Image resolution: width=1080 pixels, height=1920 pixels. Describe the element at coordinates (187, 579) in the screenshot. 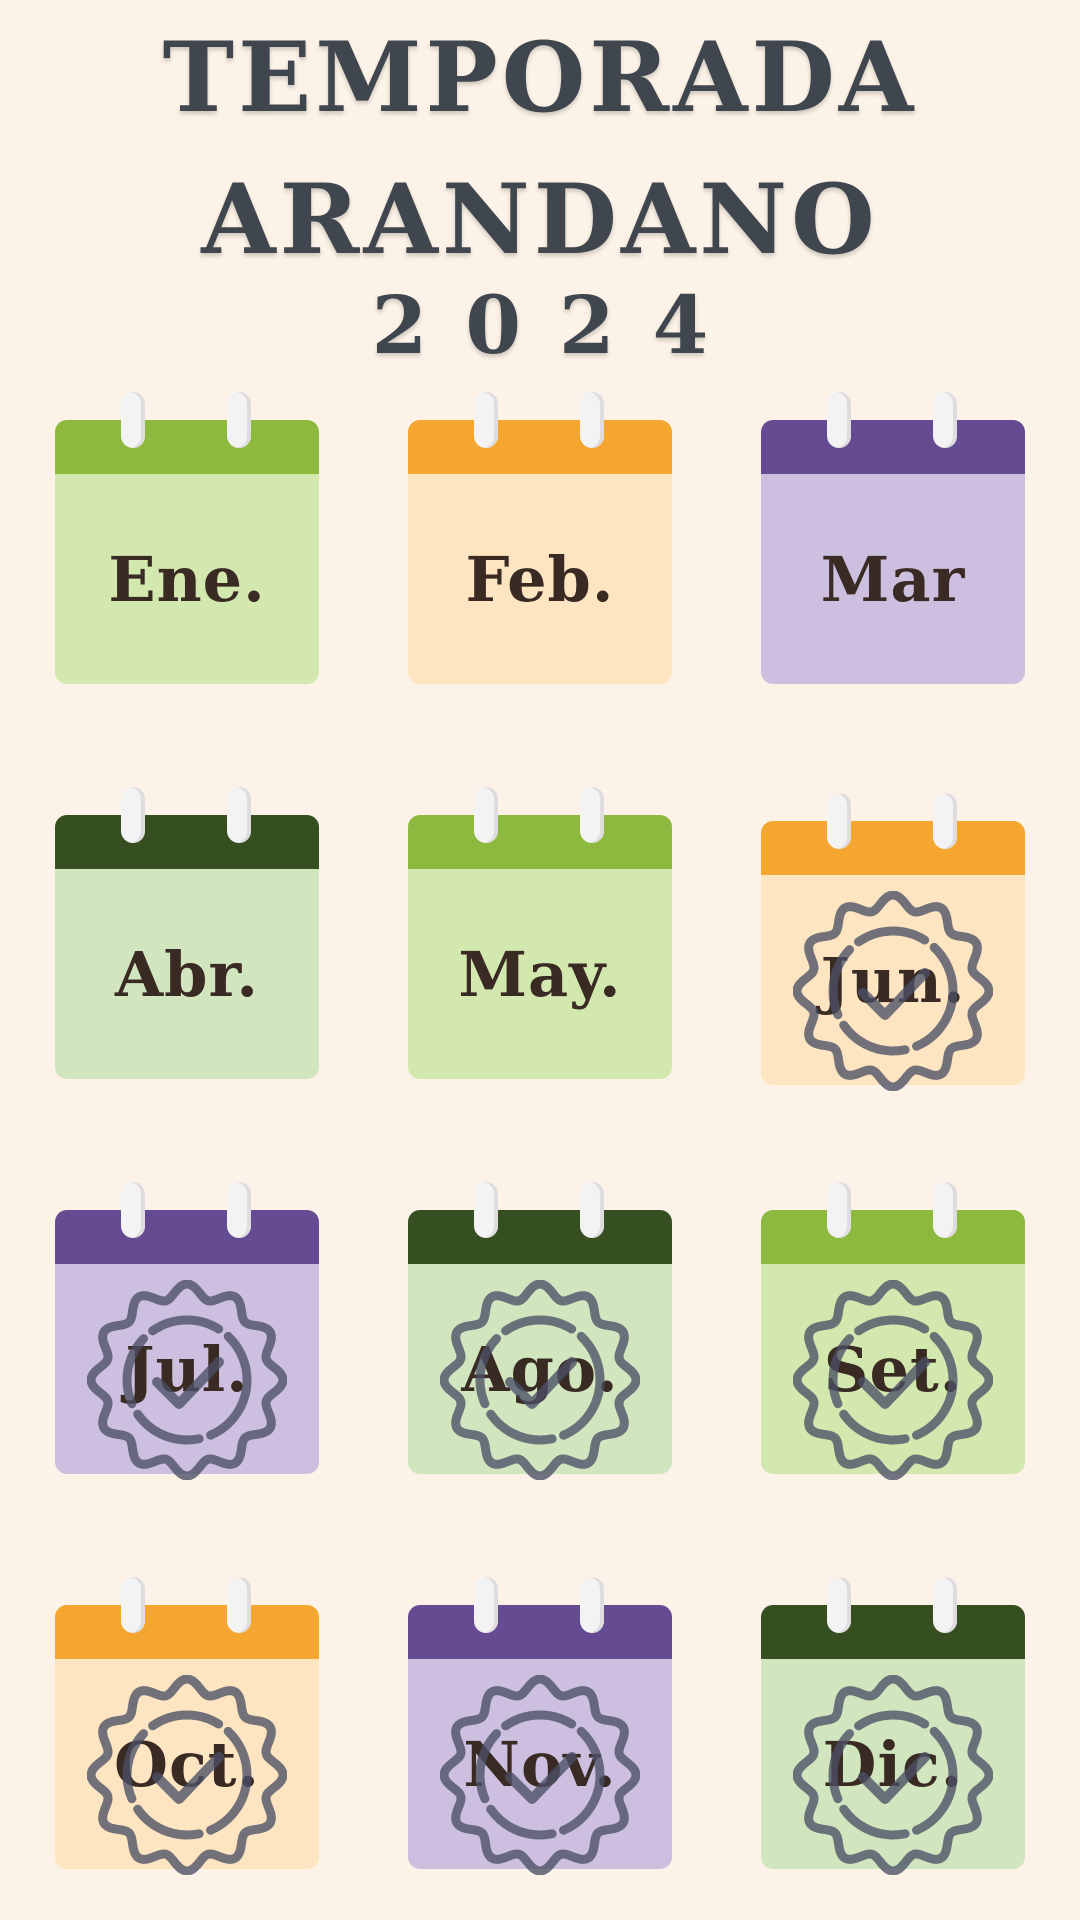

I see `month-label: Ene.` at that location.